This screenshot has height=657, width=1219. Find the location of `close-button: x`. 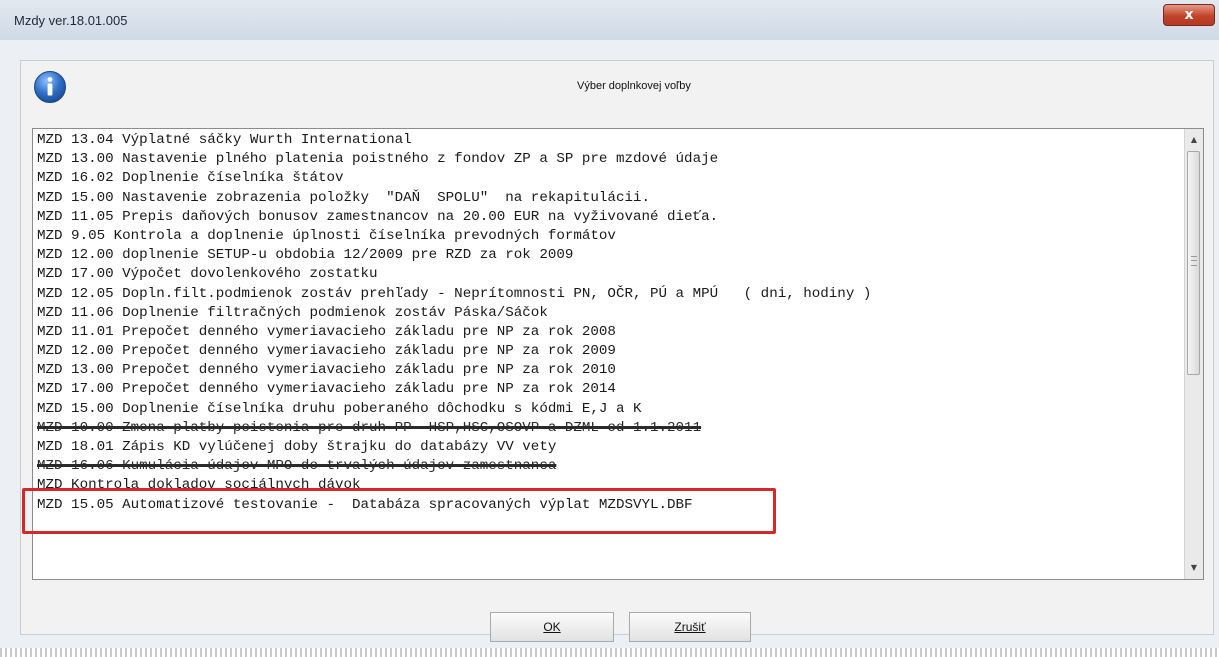

close-button: x is located at coordinates (1189, 15).